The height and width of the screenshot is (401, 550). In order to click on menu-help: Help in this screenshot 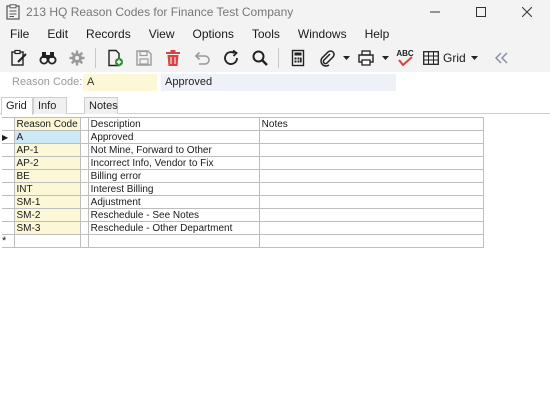, I will do `click(377, 34)`.